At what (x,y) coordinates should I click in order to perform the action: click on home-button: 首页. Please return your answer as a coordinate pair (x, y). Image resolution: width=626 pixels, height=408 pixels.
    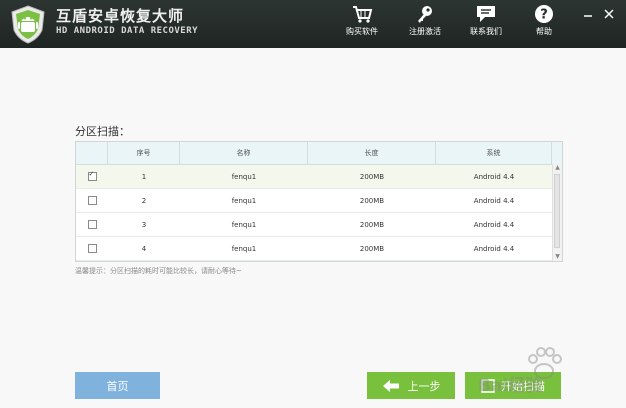
    Looking at the image, I should click on (117, 385).